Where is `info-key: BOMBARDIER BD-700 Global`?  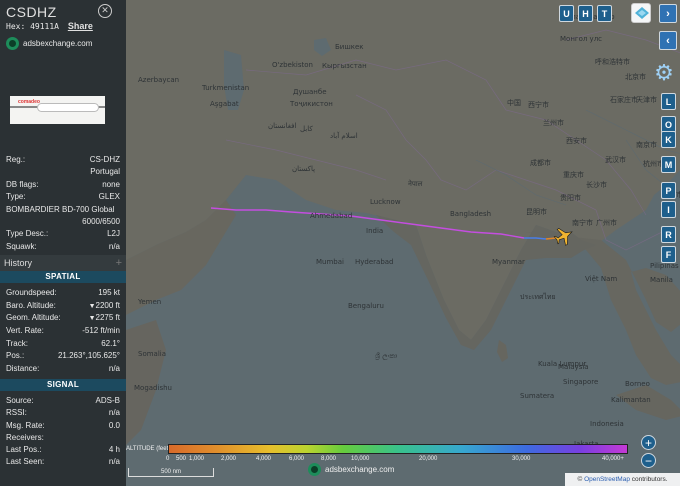 info-key: BOMBARDIER BD-700 Global is located at coordinates (60, 209).